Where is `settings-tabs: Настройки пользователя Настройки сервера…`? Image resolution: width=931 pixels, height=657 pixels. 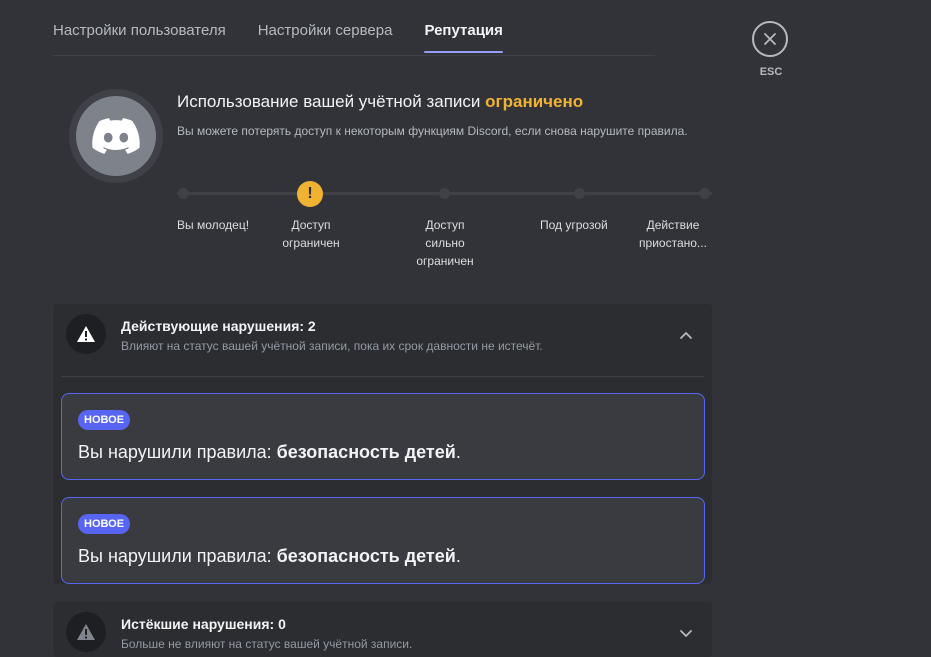 settings-tabs: Настройки пользователя Настройки сервера… is located at coordinates (354, 28).